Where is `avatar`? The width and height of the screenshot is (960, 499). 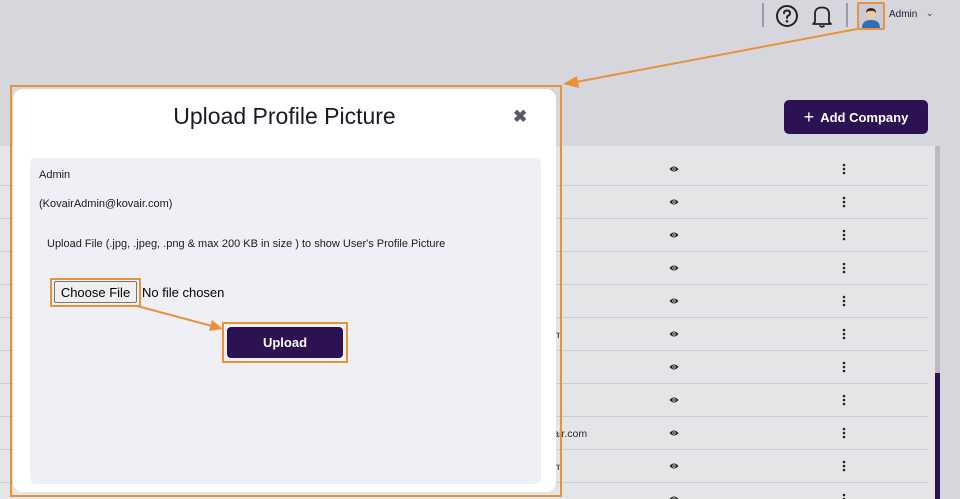 avatar is located at coordinates (871, 16).